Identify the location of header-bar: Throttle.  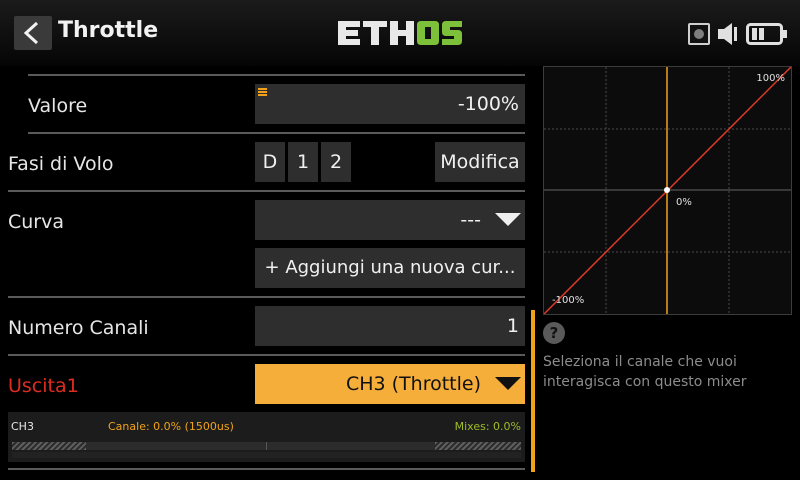
(400, 33).